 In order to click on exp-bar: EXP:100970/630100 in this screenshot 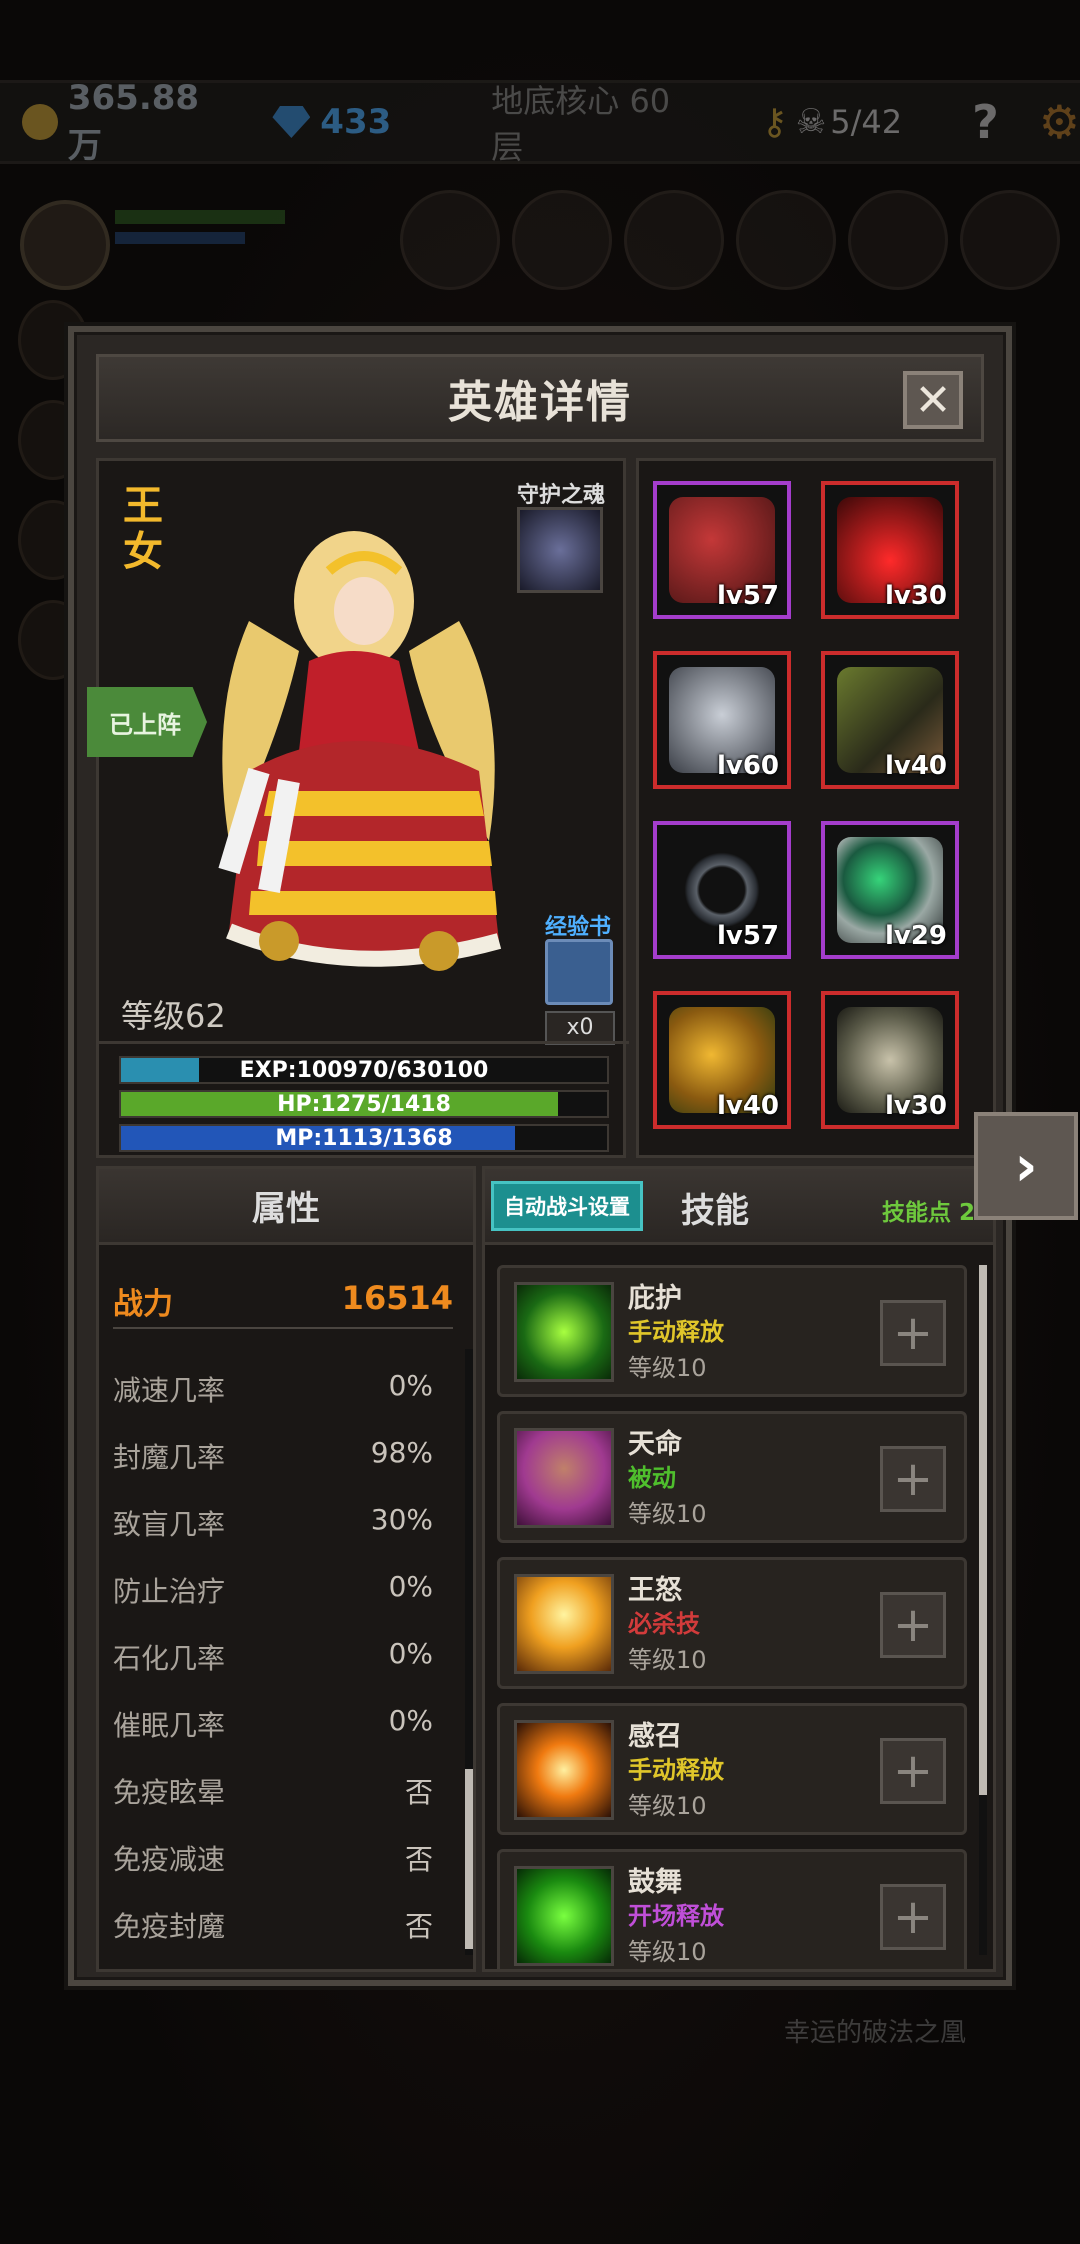, I will do `click(364, 1070)`.